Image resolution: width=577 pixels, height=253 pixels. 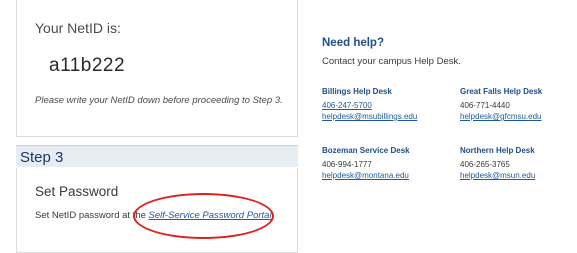 I want to click on step-title: Step 3, so click(x=42, y=157).